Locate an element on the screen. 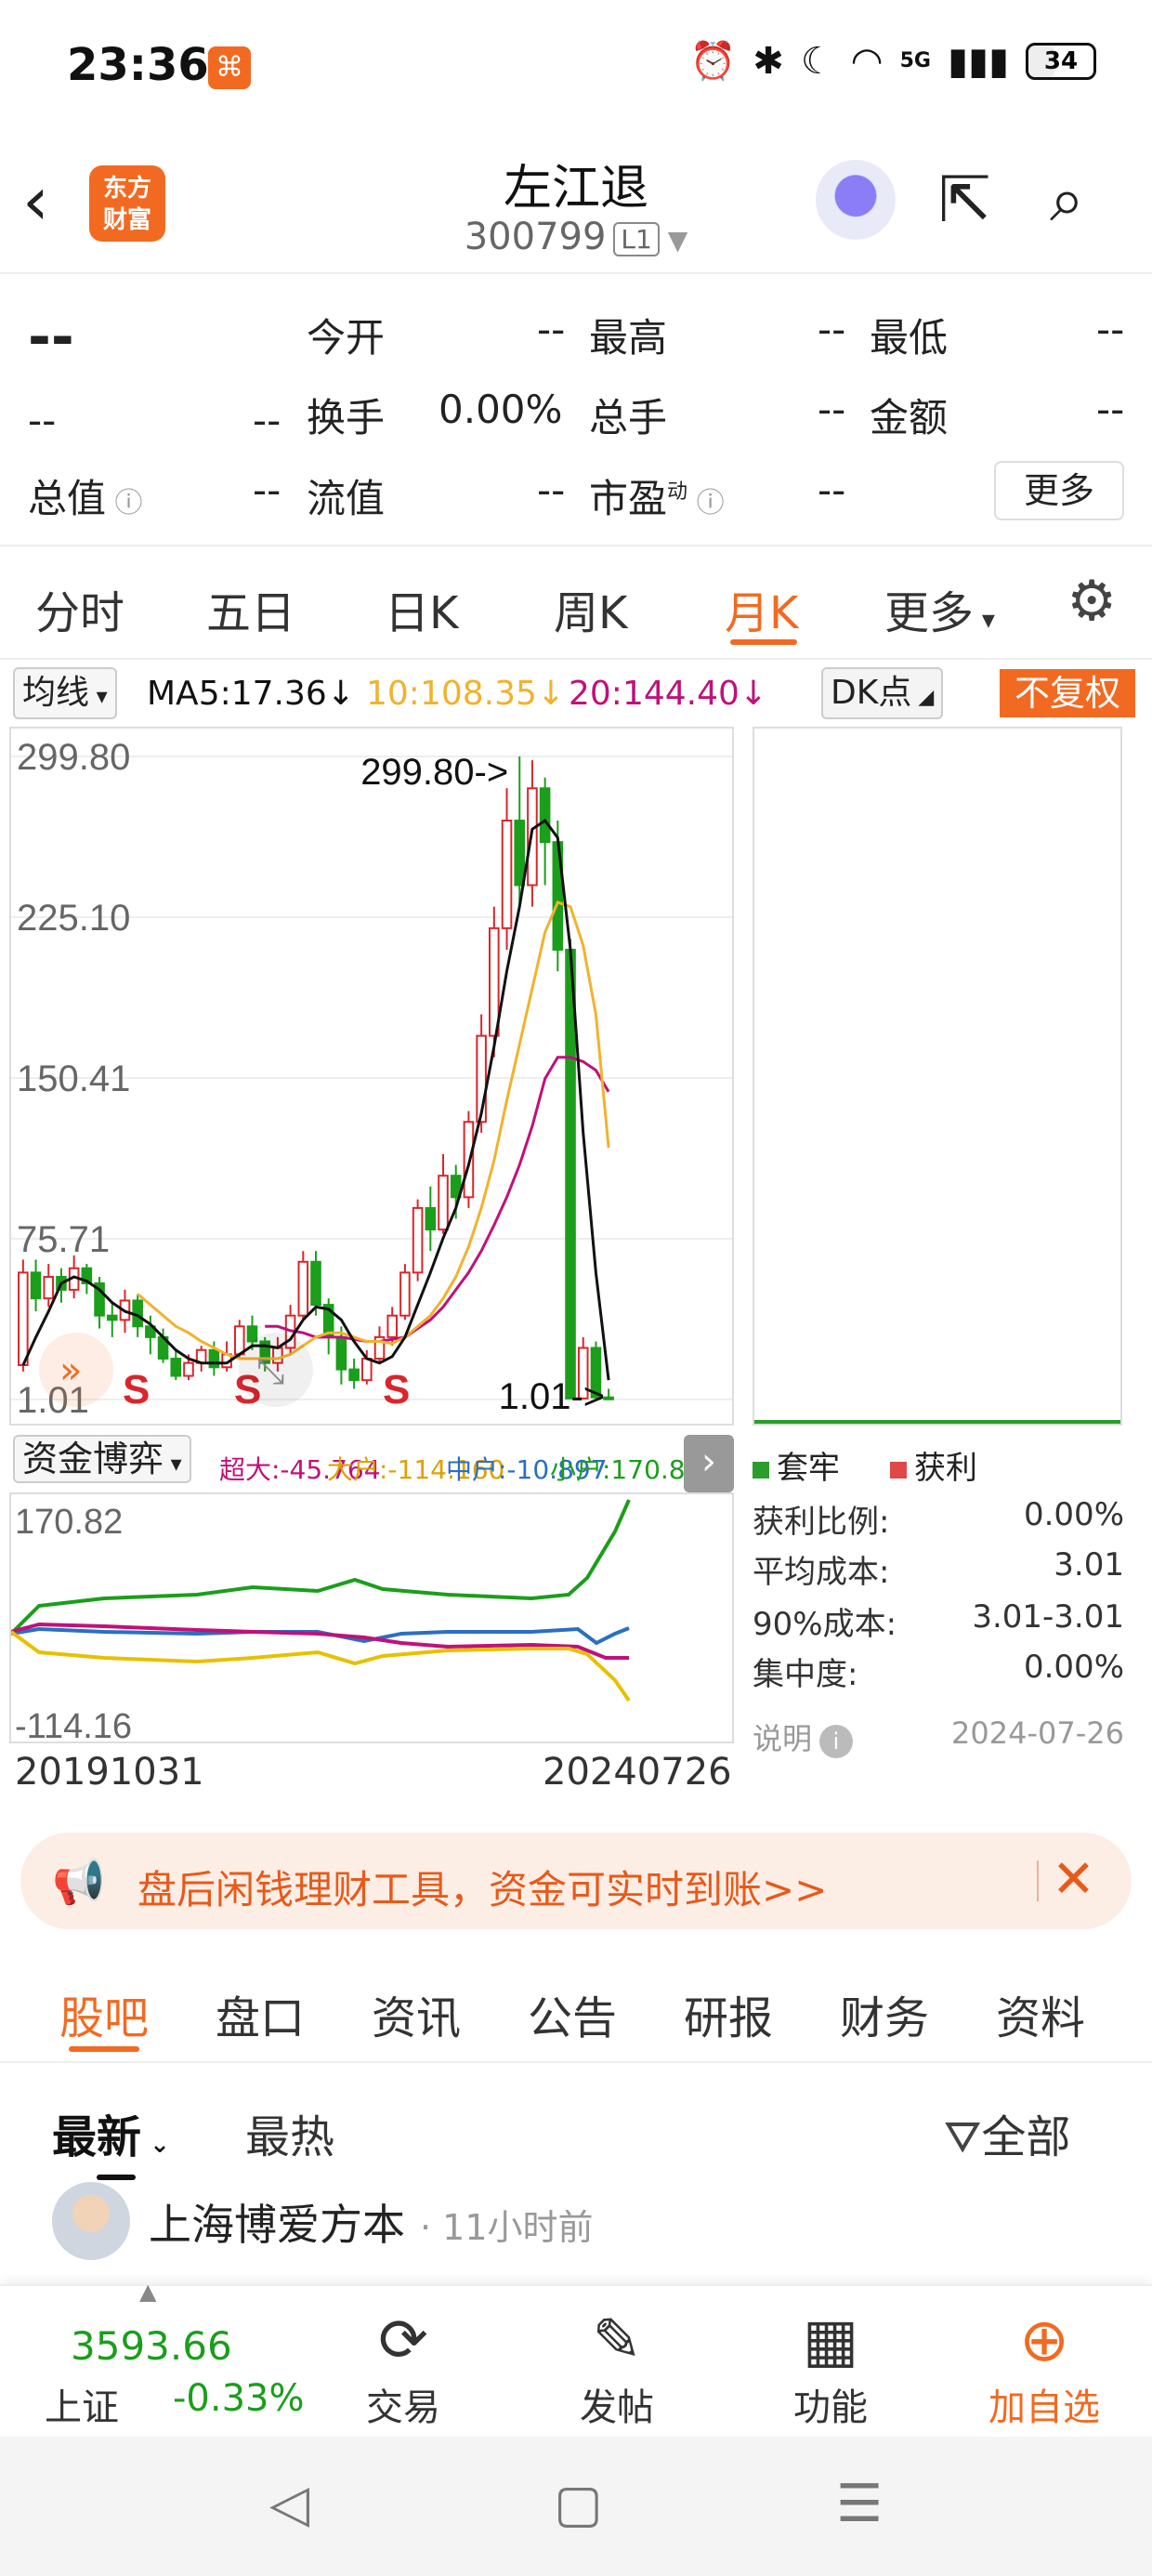  tab-orderbook: 盘口 is located at coordinates (260, 2013).